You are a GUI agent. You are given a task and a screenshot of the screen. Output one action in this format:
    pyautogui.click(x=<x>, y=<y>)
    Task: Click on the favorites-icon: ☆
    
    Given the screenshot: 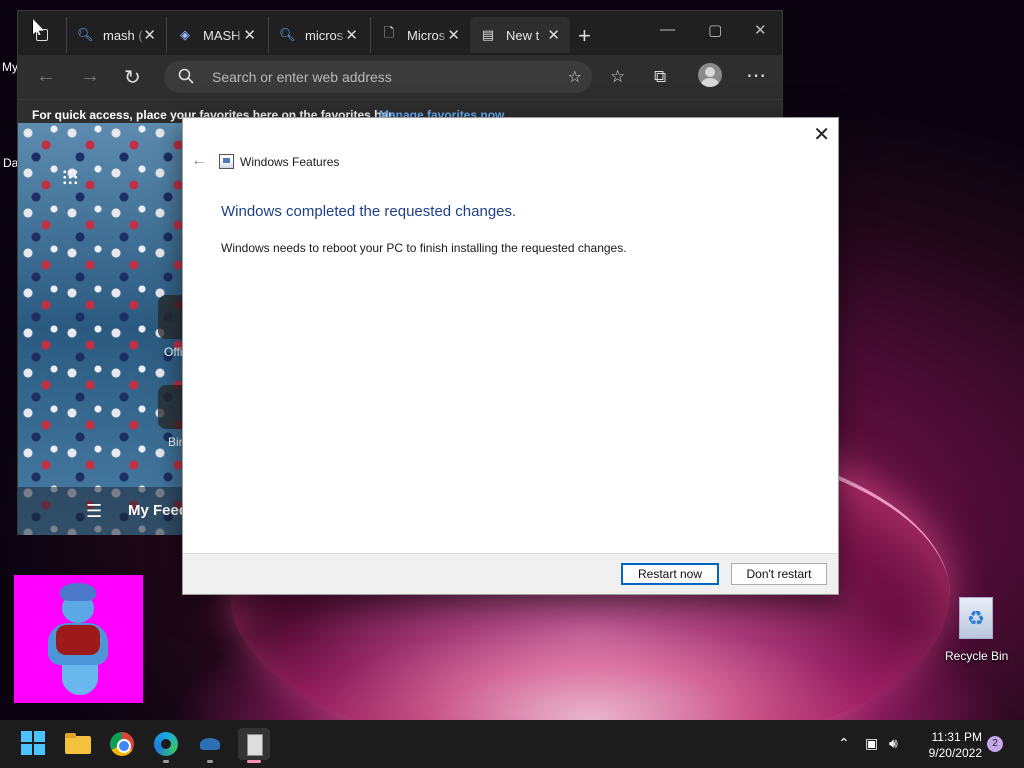 What is the action you would take?
    pyautogui.click(x=617, y=77)
    